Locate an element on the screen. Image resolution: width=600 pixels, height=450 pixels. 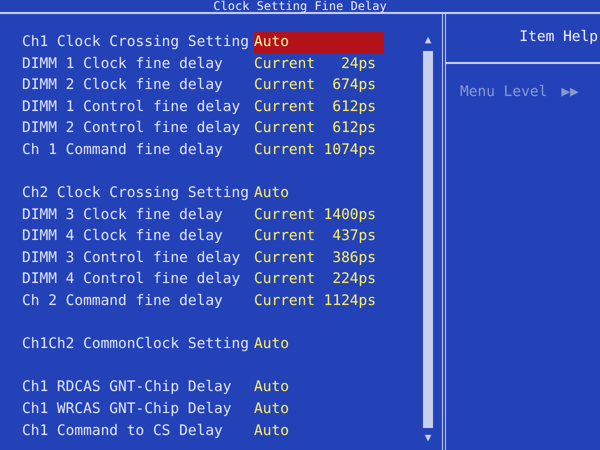
setting-label: DIMM 2 Clock fine delay is located at coordinates (123, 86).